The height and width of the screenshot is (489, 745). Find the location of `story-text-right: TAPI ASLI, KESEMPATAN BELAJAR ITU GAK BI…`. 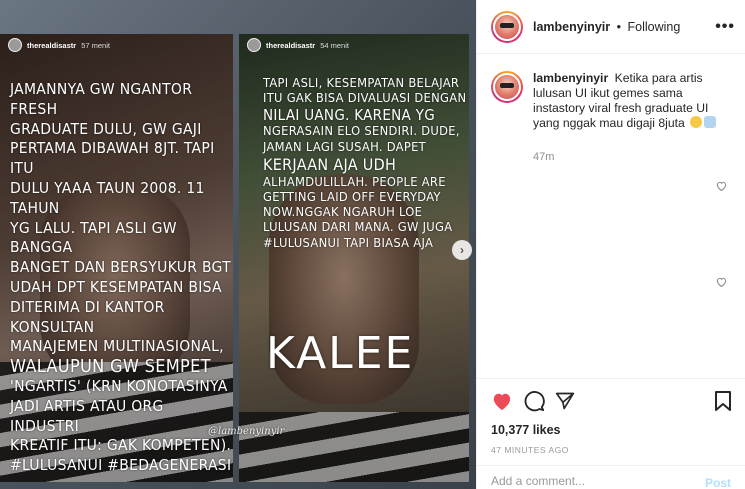

story-text-right: TAPI ASLI, KESEMPATAN BELAJAR ITU GAK BI… is located at coordinates (366, 163).